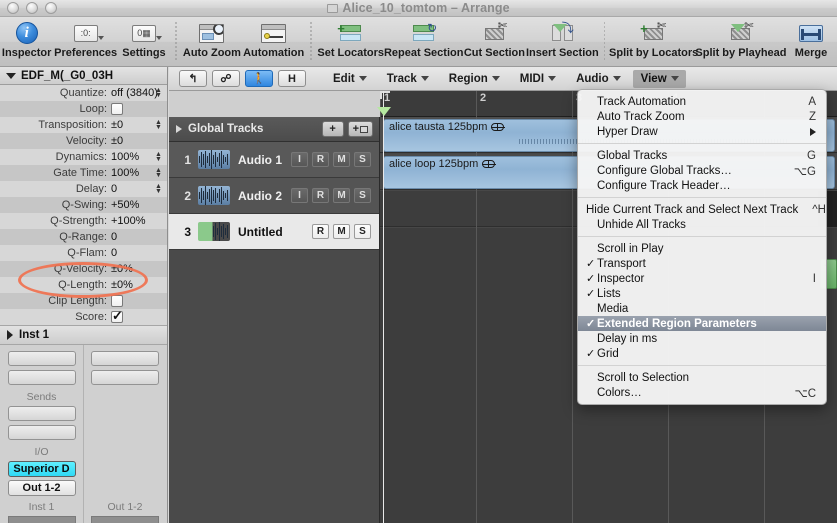 The image size is (837, 523). What do you see at coordinates (117, 301) in the screenshot?
I see `clip-length-checkbox` at bounding box center [117, 301].